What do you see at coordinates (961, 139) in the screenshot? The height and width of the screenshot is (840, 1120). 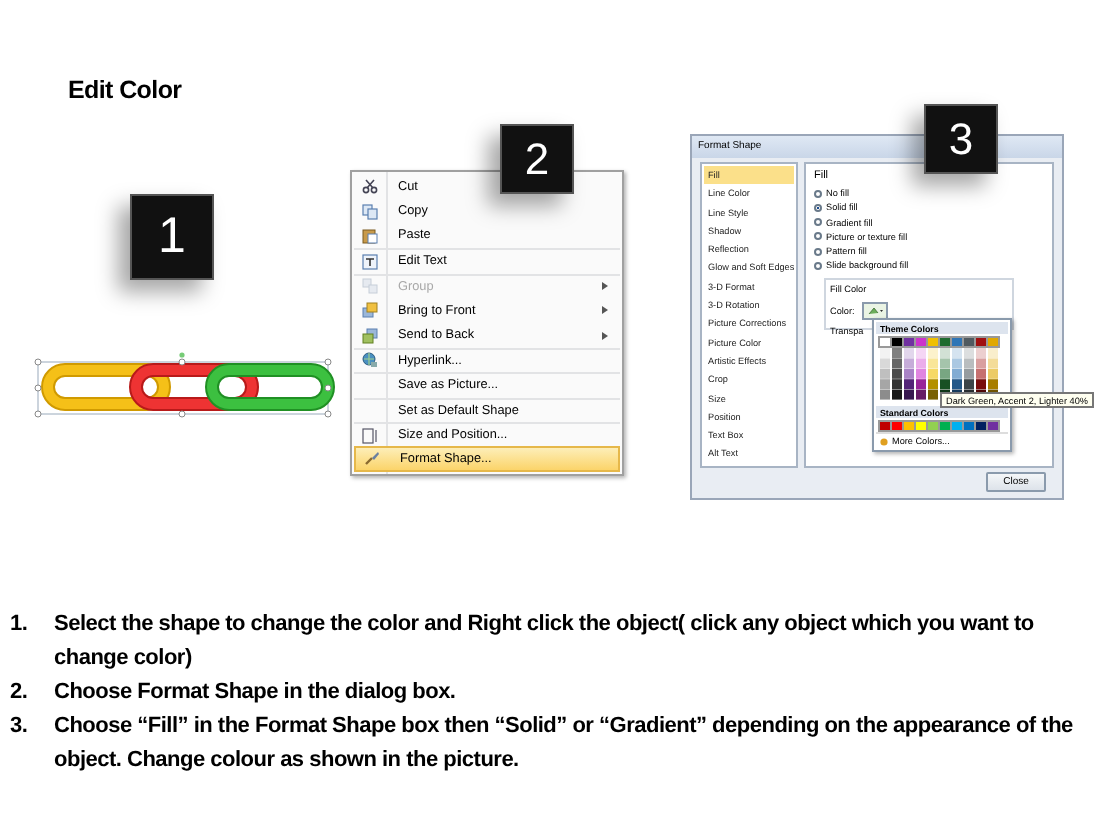 I see `step-number-badge: 3` at bounding box center [961, 139].